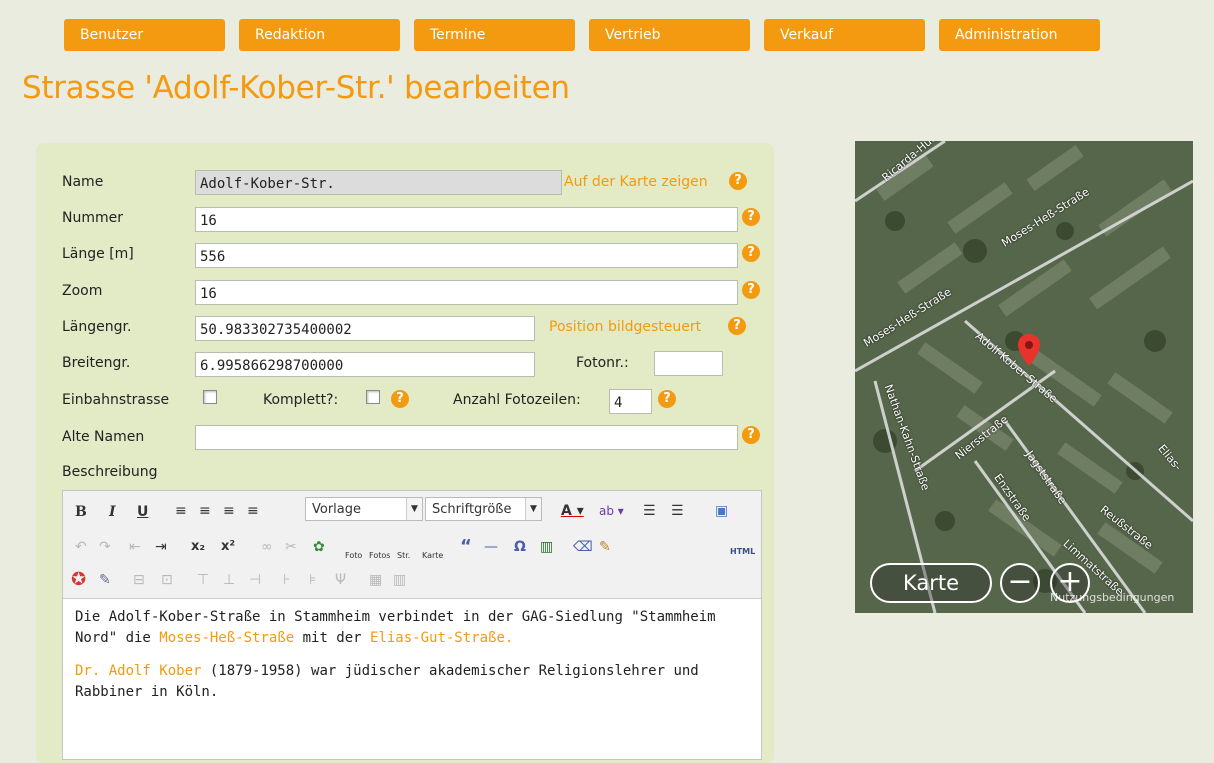  Describe the element at coordinates (378, 182) in the screenshot. I see `name-field: Adolf-Kober-Str.` at that location.